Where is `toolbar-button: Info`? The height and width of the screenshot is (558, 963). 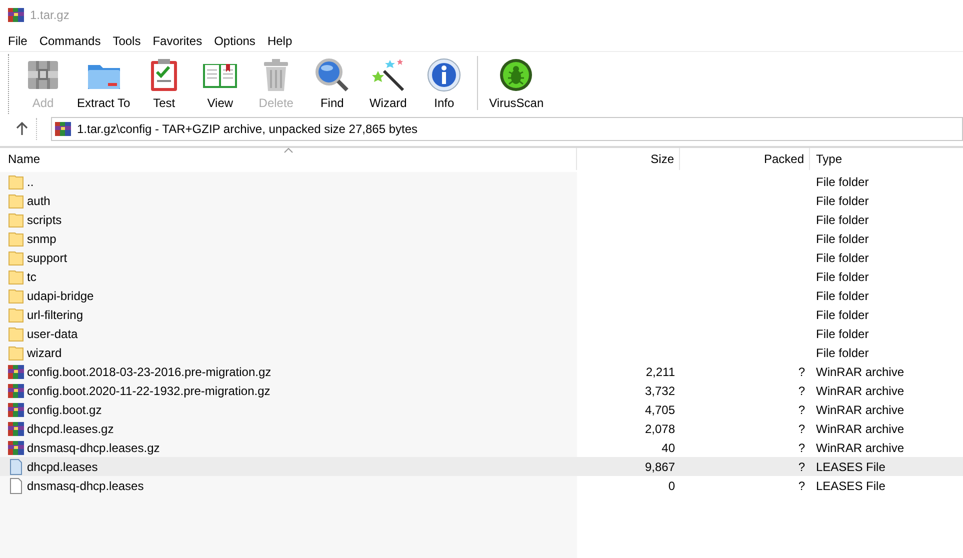
toolbar-button: Info is located at coordinates (444, 83).